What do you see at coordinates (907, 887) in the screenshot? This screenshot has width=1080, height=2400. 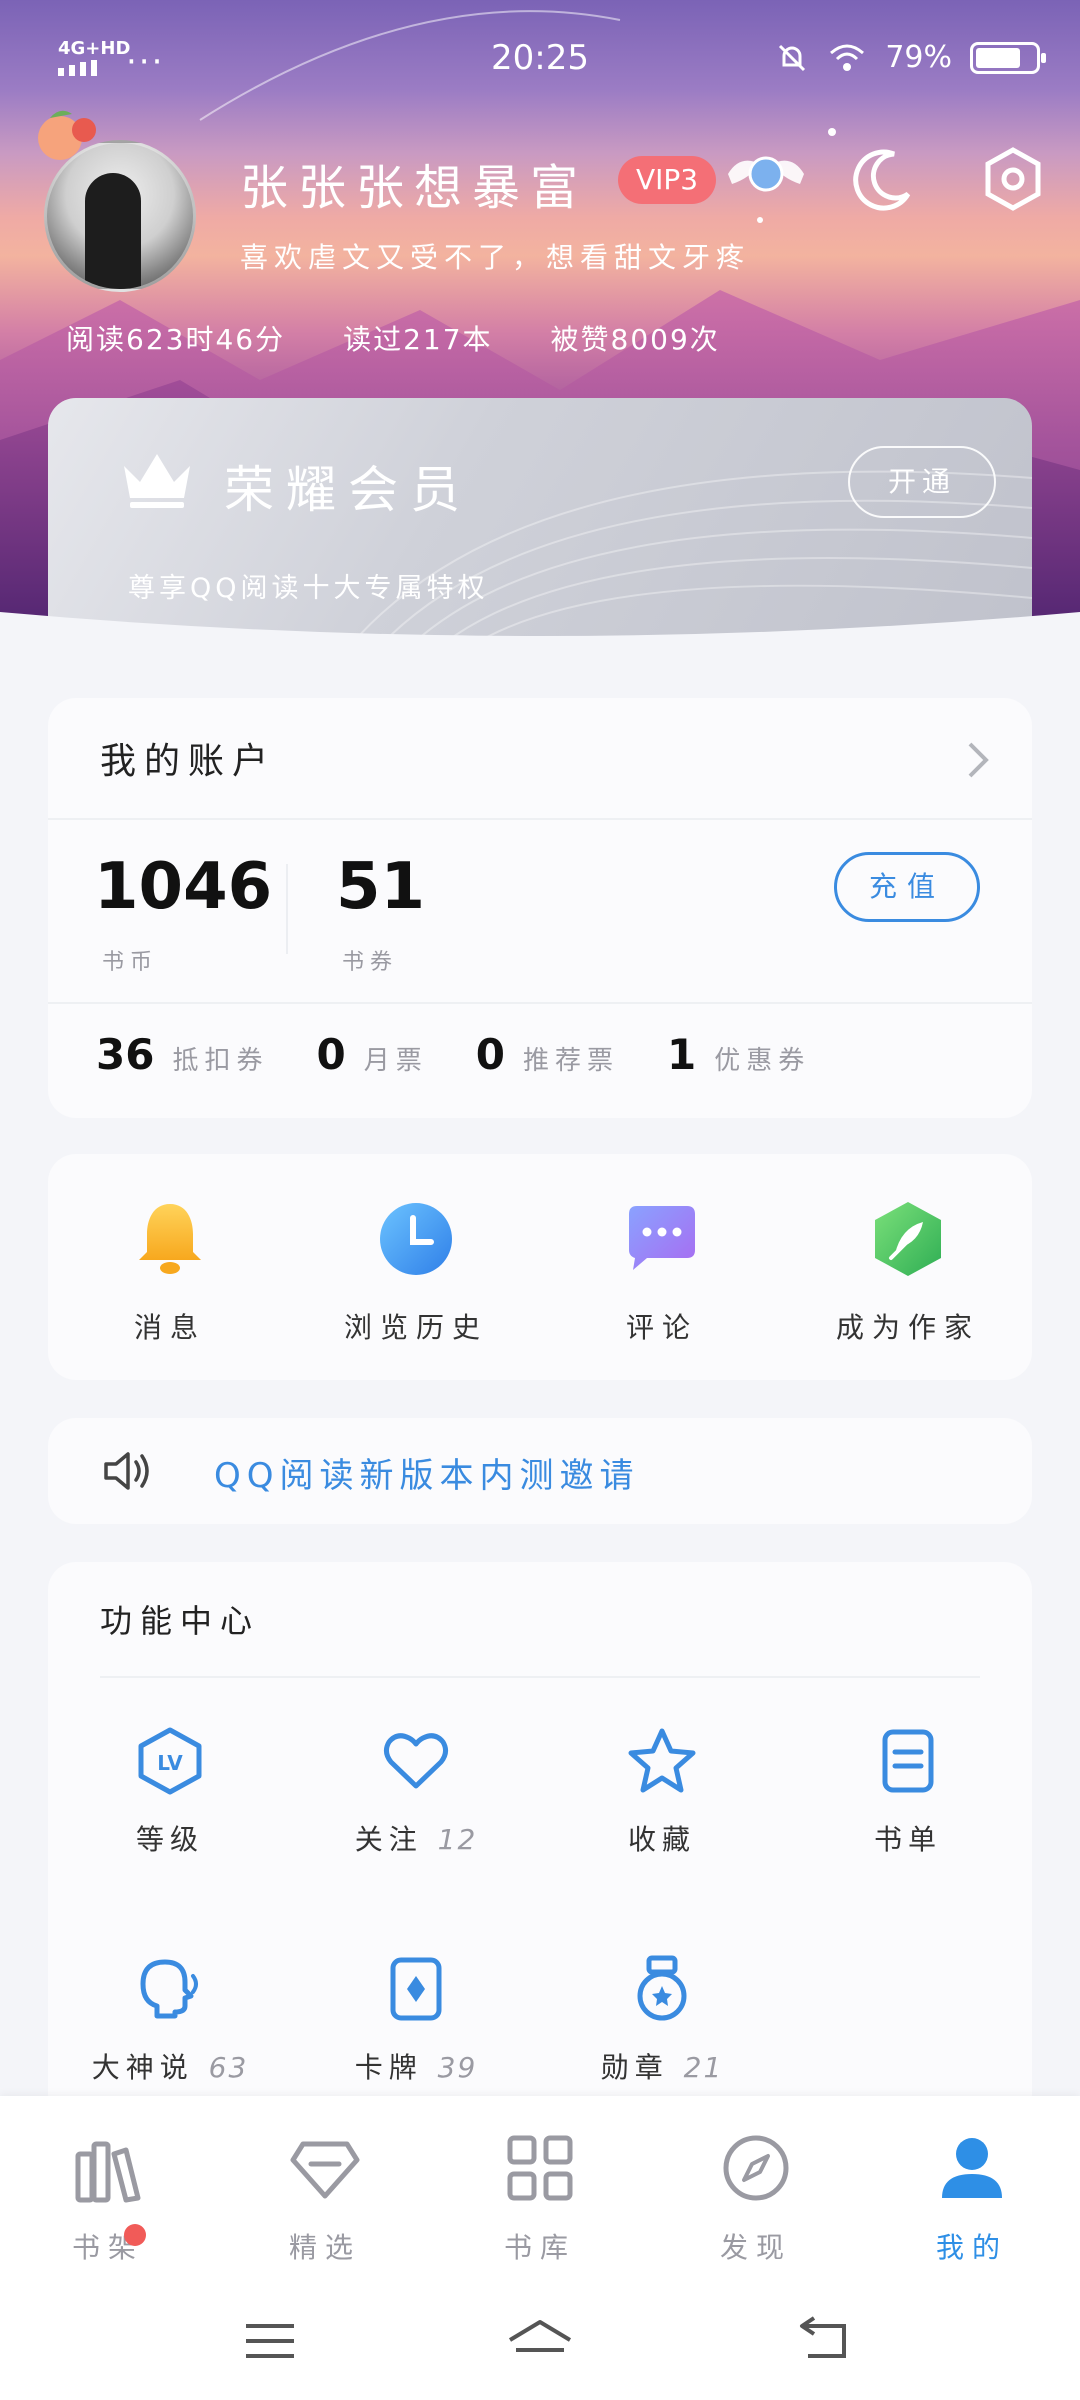 I see `recharge-button: 充值` at bounding box center [907, 887].